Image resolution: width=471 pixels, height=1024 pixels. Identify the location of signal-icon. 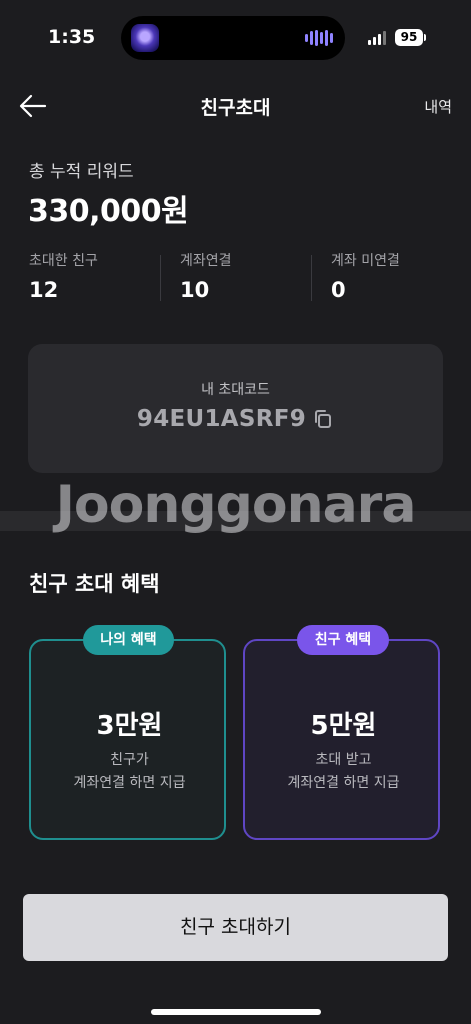
(377, 38).